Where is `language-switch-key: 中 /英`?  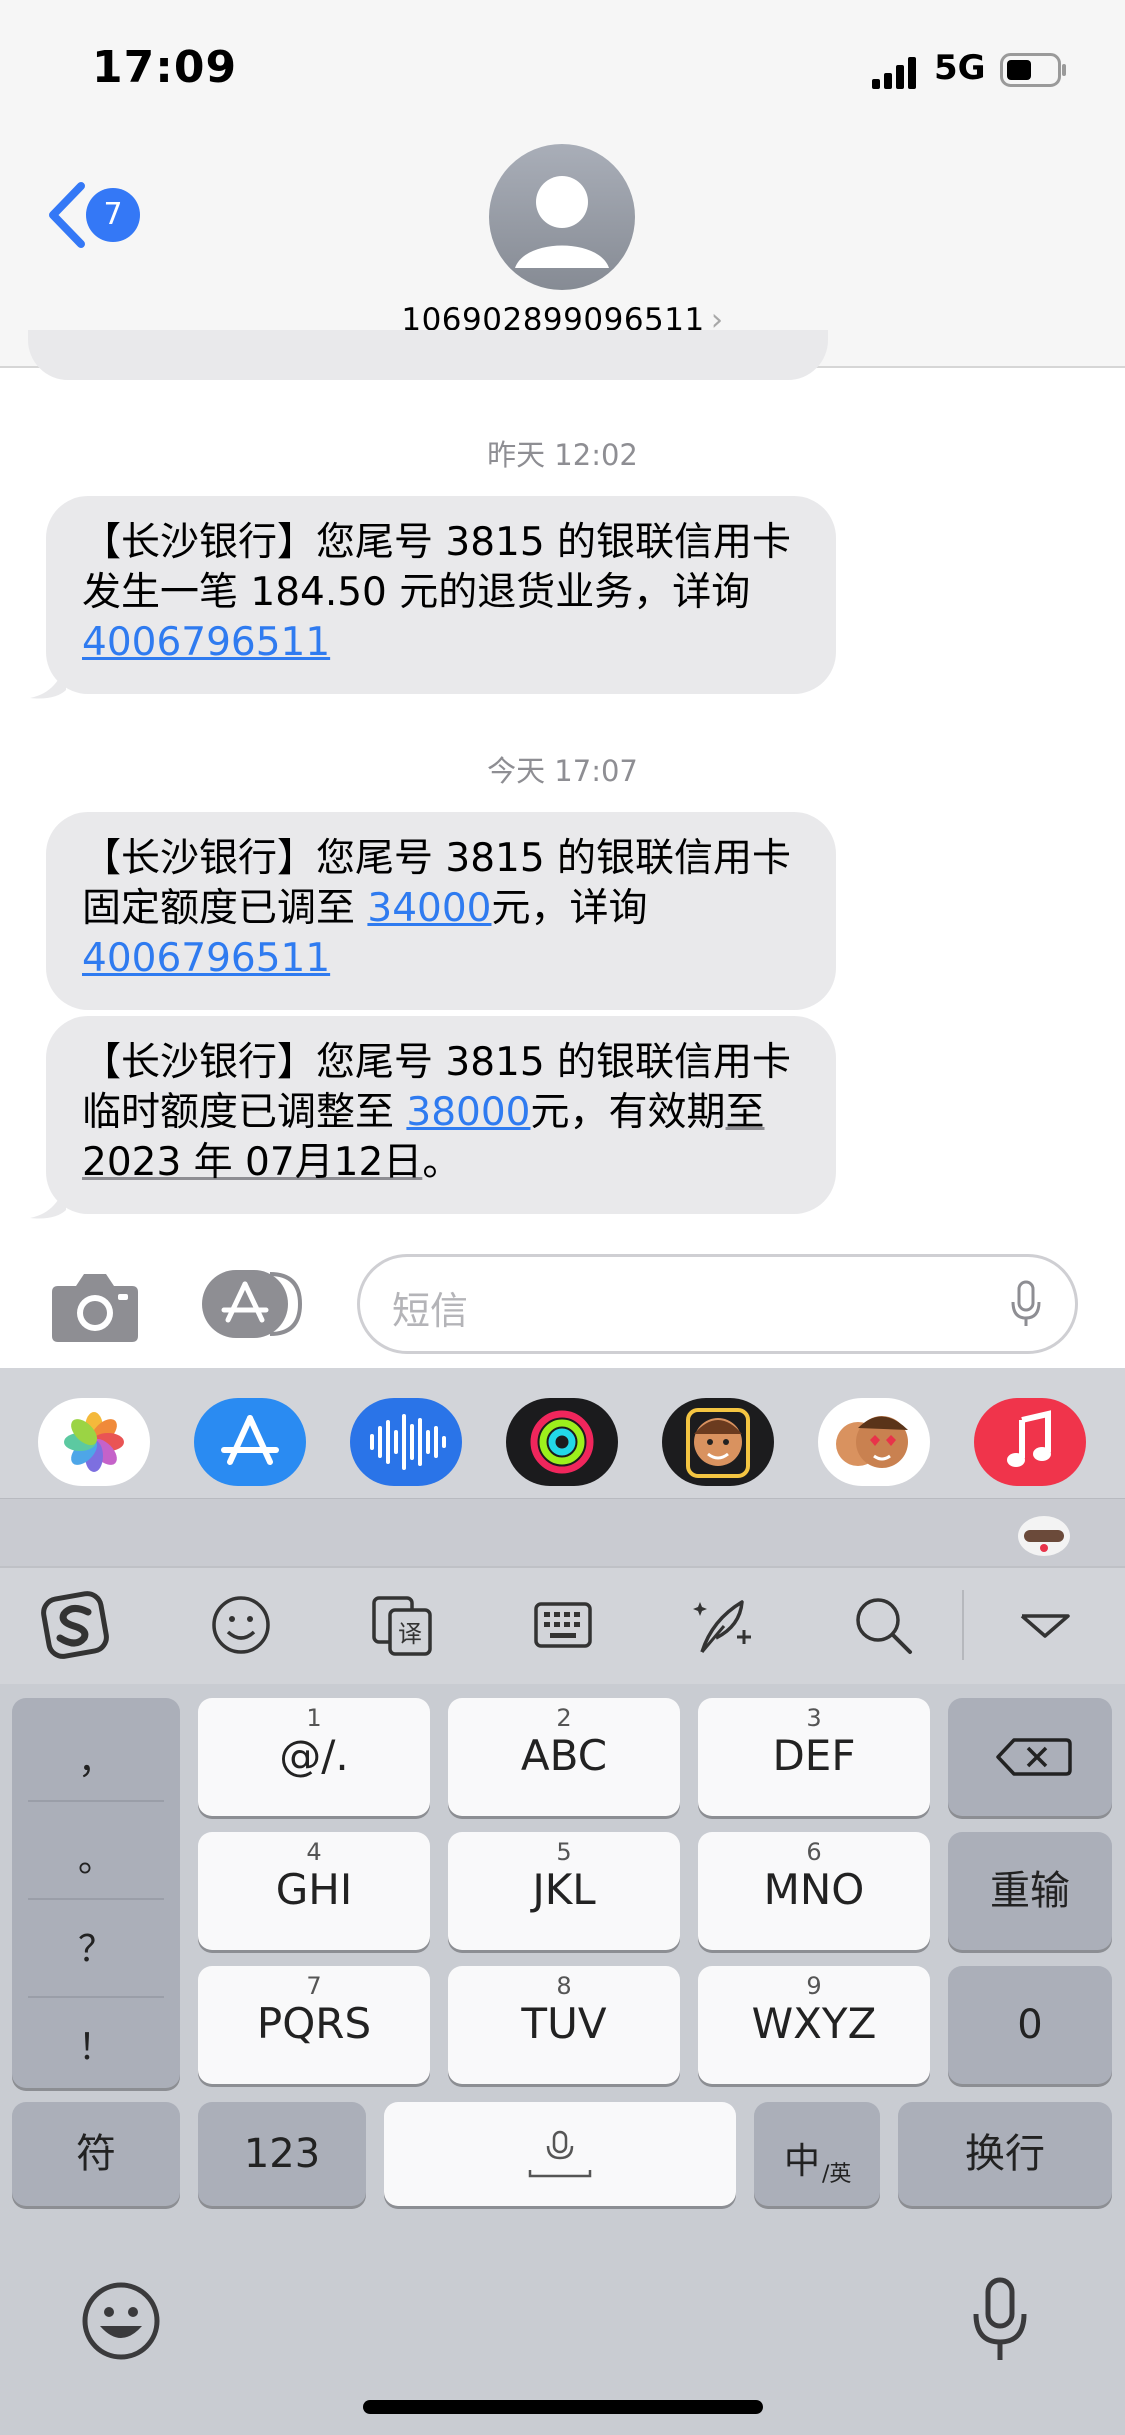 language-switch-key: 中 /英 is located at coordinates (817, 2154).